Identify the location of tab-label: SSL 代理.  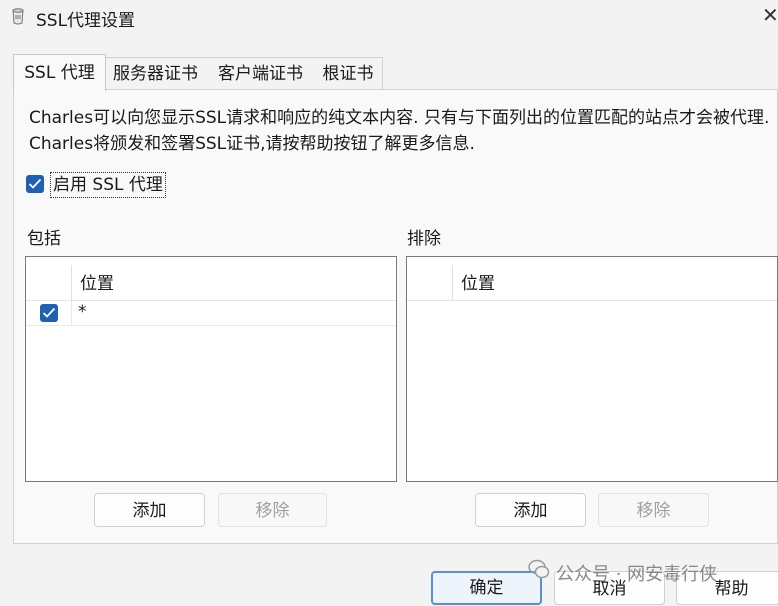
(59, 73).